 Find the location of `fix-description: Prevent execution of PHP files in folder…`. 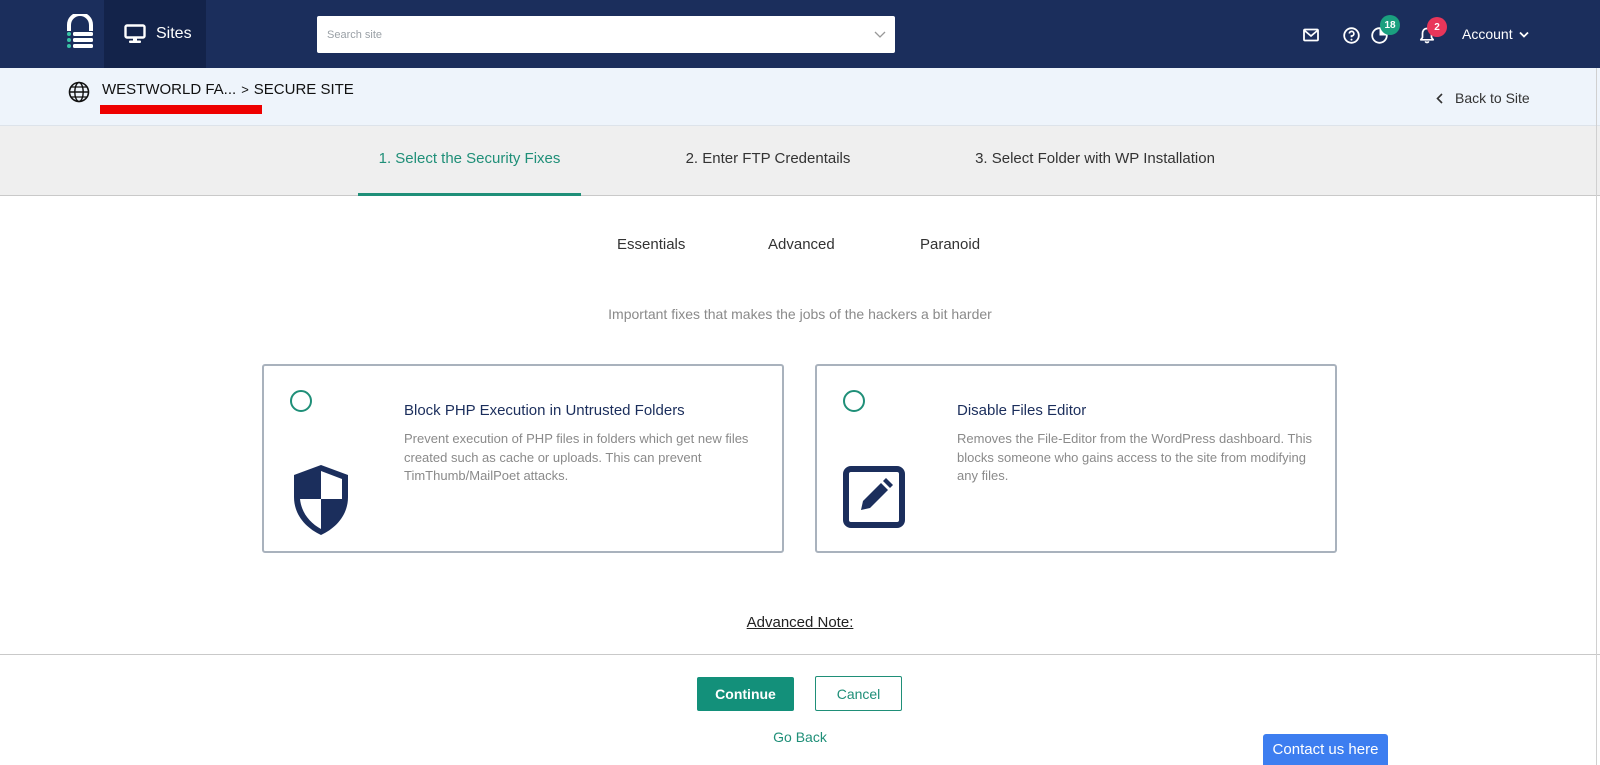

fix-description: Prevent execution of PHP files in folder… is located at coordinates (576, 457).